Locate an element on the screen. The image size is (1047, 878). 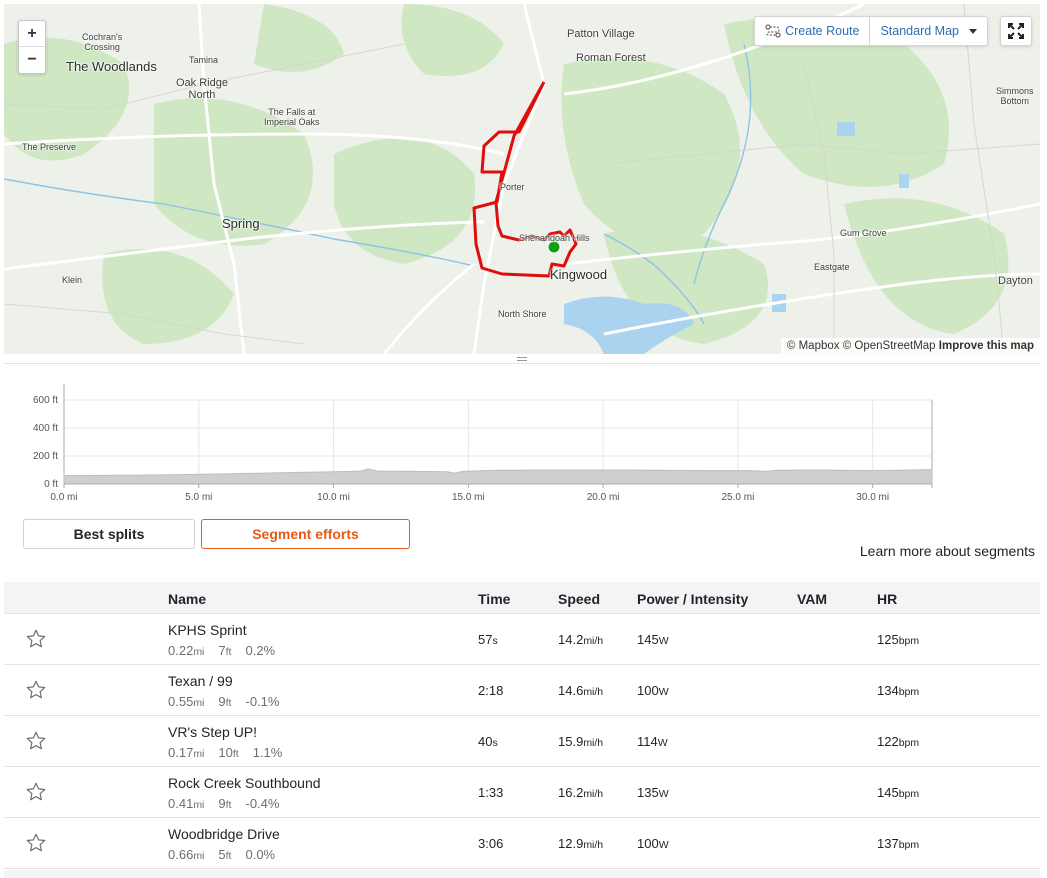
segment-distance: 0.22mi is located at coordinates (186, 650).